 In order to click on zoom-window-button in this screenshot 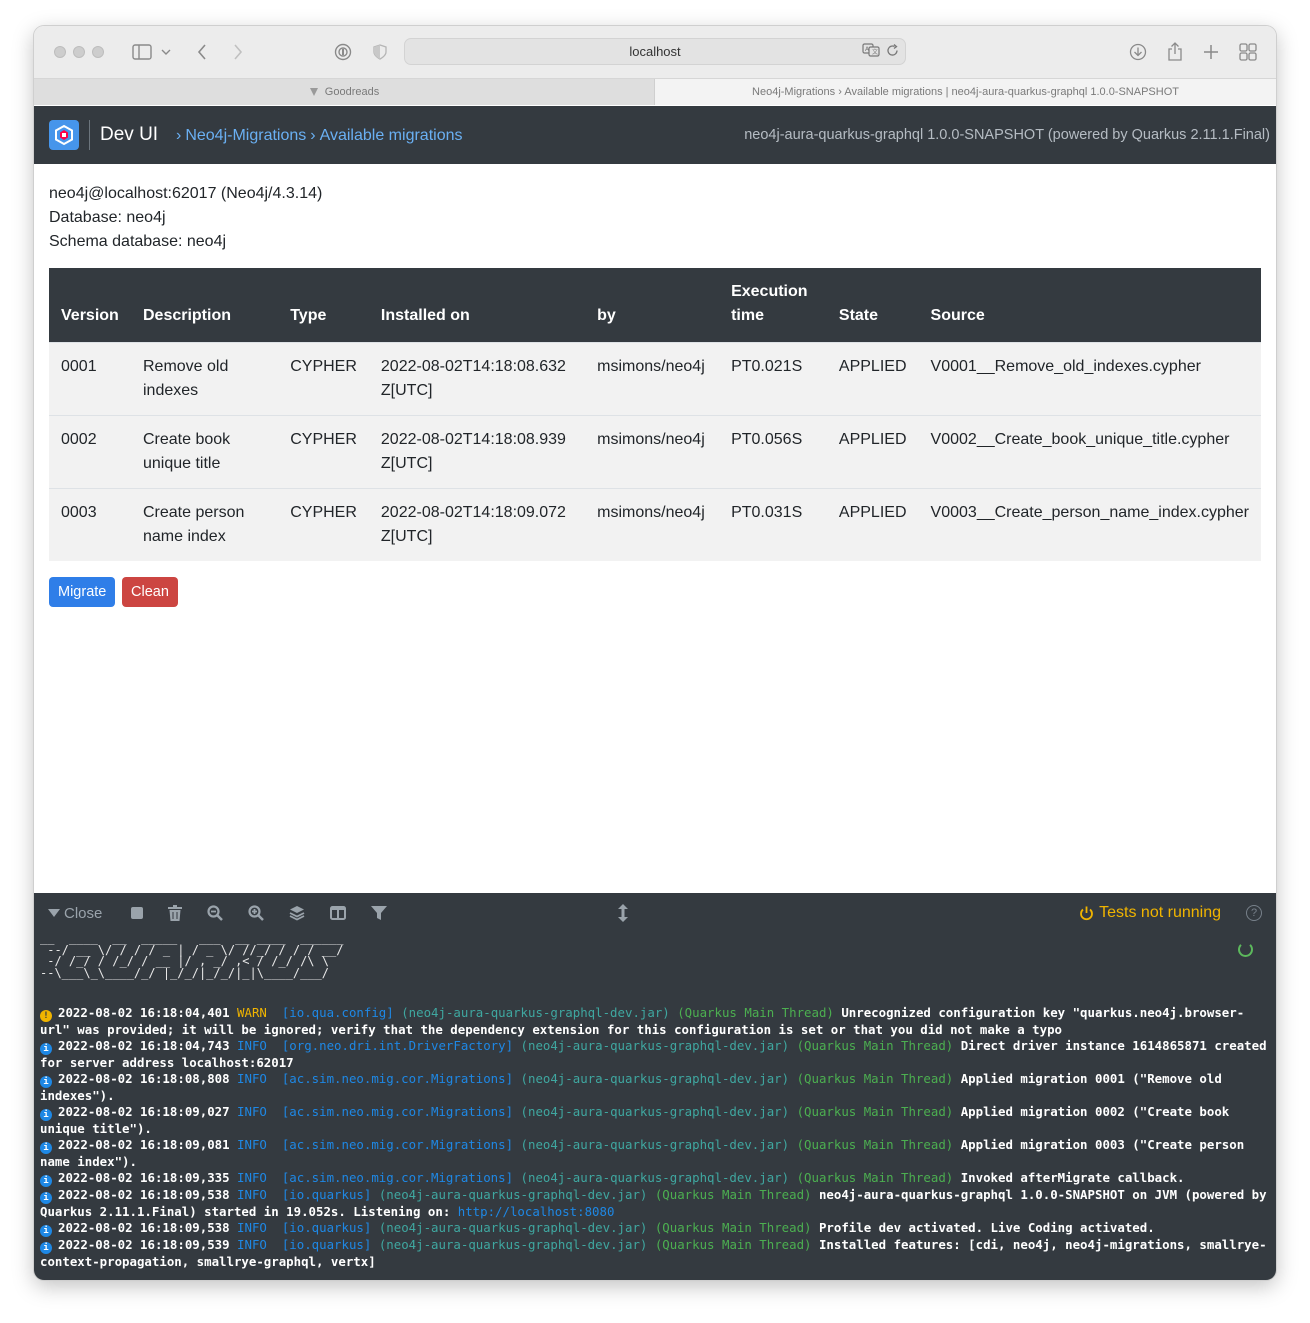, I will do `click(98, 52)`.